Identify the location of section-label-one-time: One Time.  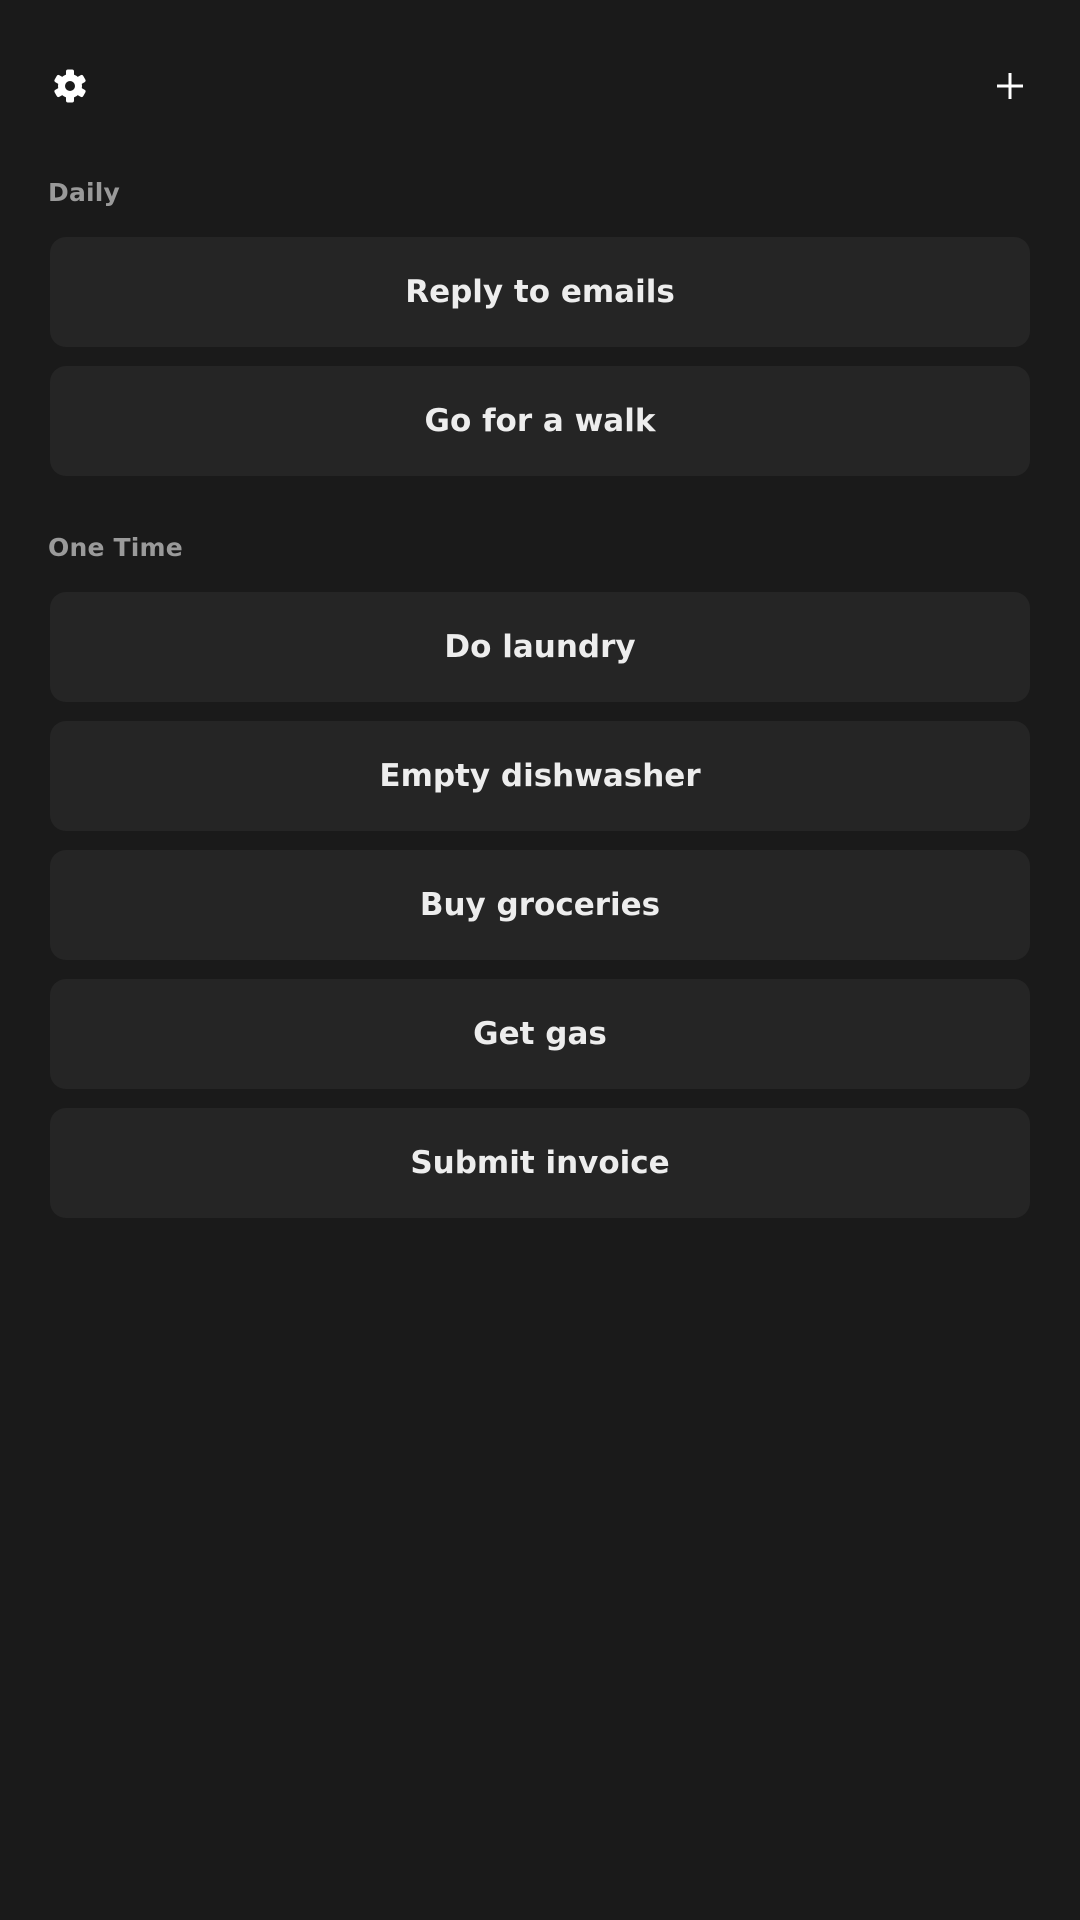
(115, 547).